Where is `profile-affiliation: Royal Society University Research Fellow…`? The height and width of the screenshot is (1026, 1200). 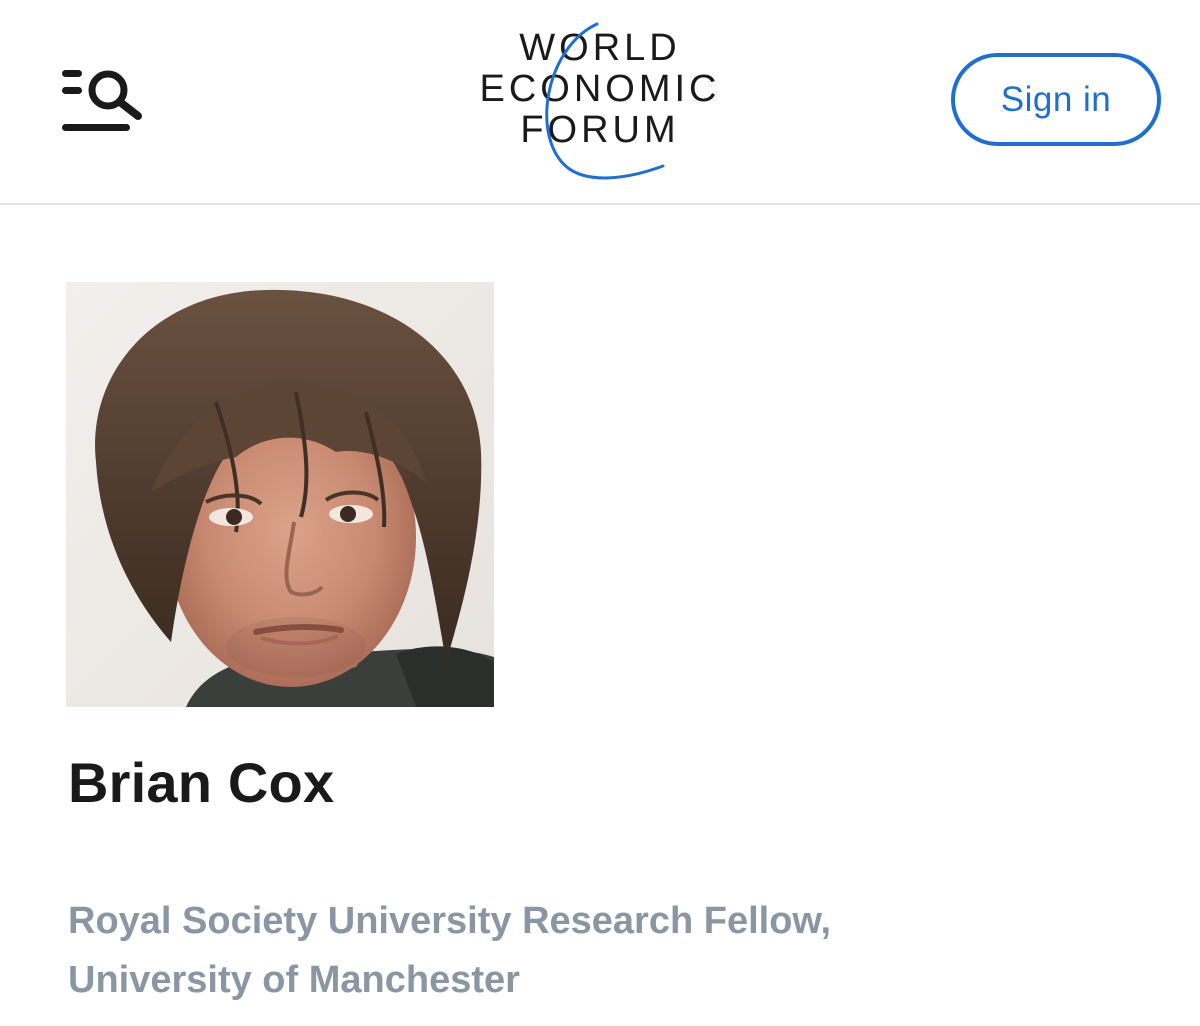
profile-affiliation: Royal Society University Research Fellow… is located at coordinates (568, 951).